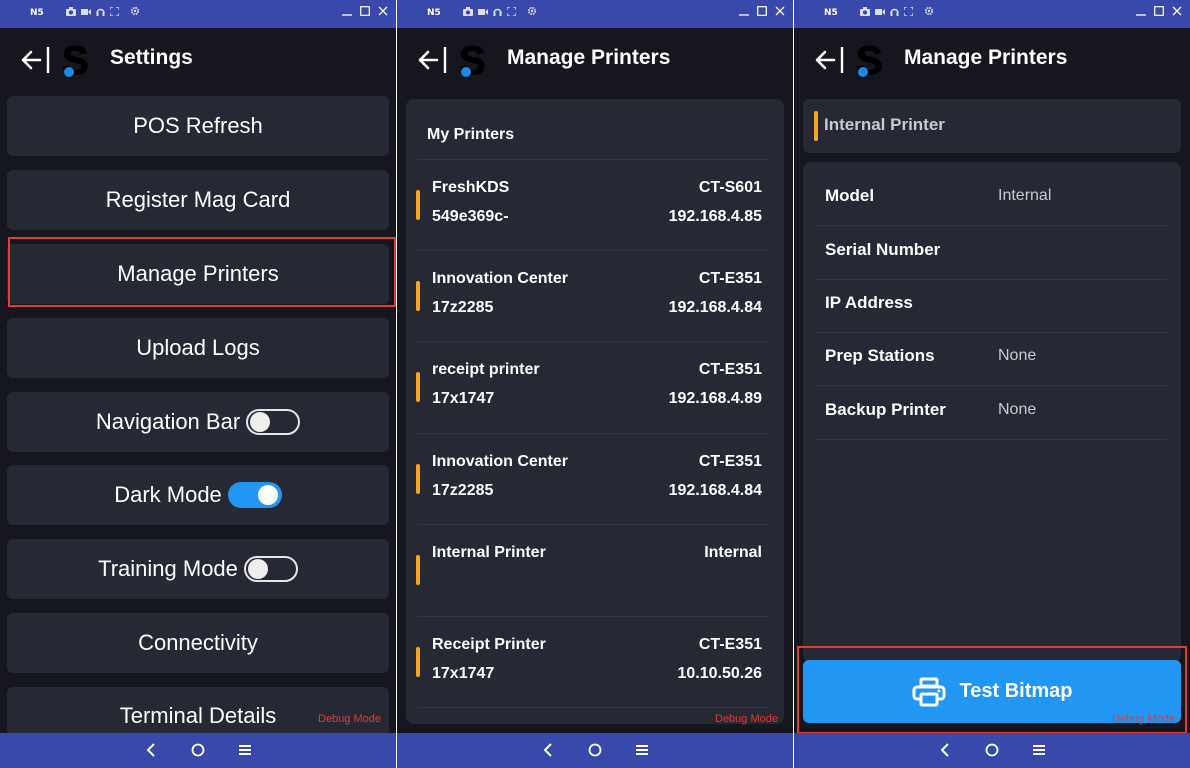  I want to click on pos-refresh-label: POS Refresh, so click(198, 125).